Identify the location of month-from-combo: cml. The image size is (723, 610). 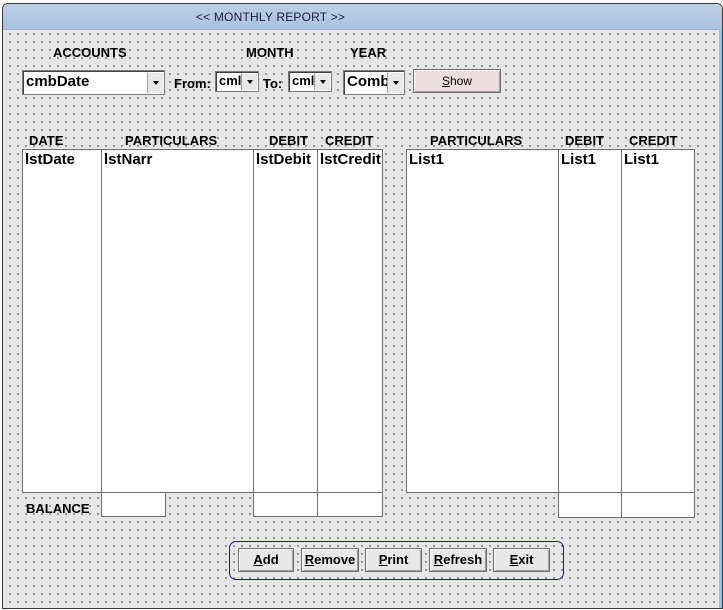
(237, 81).